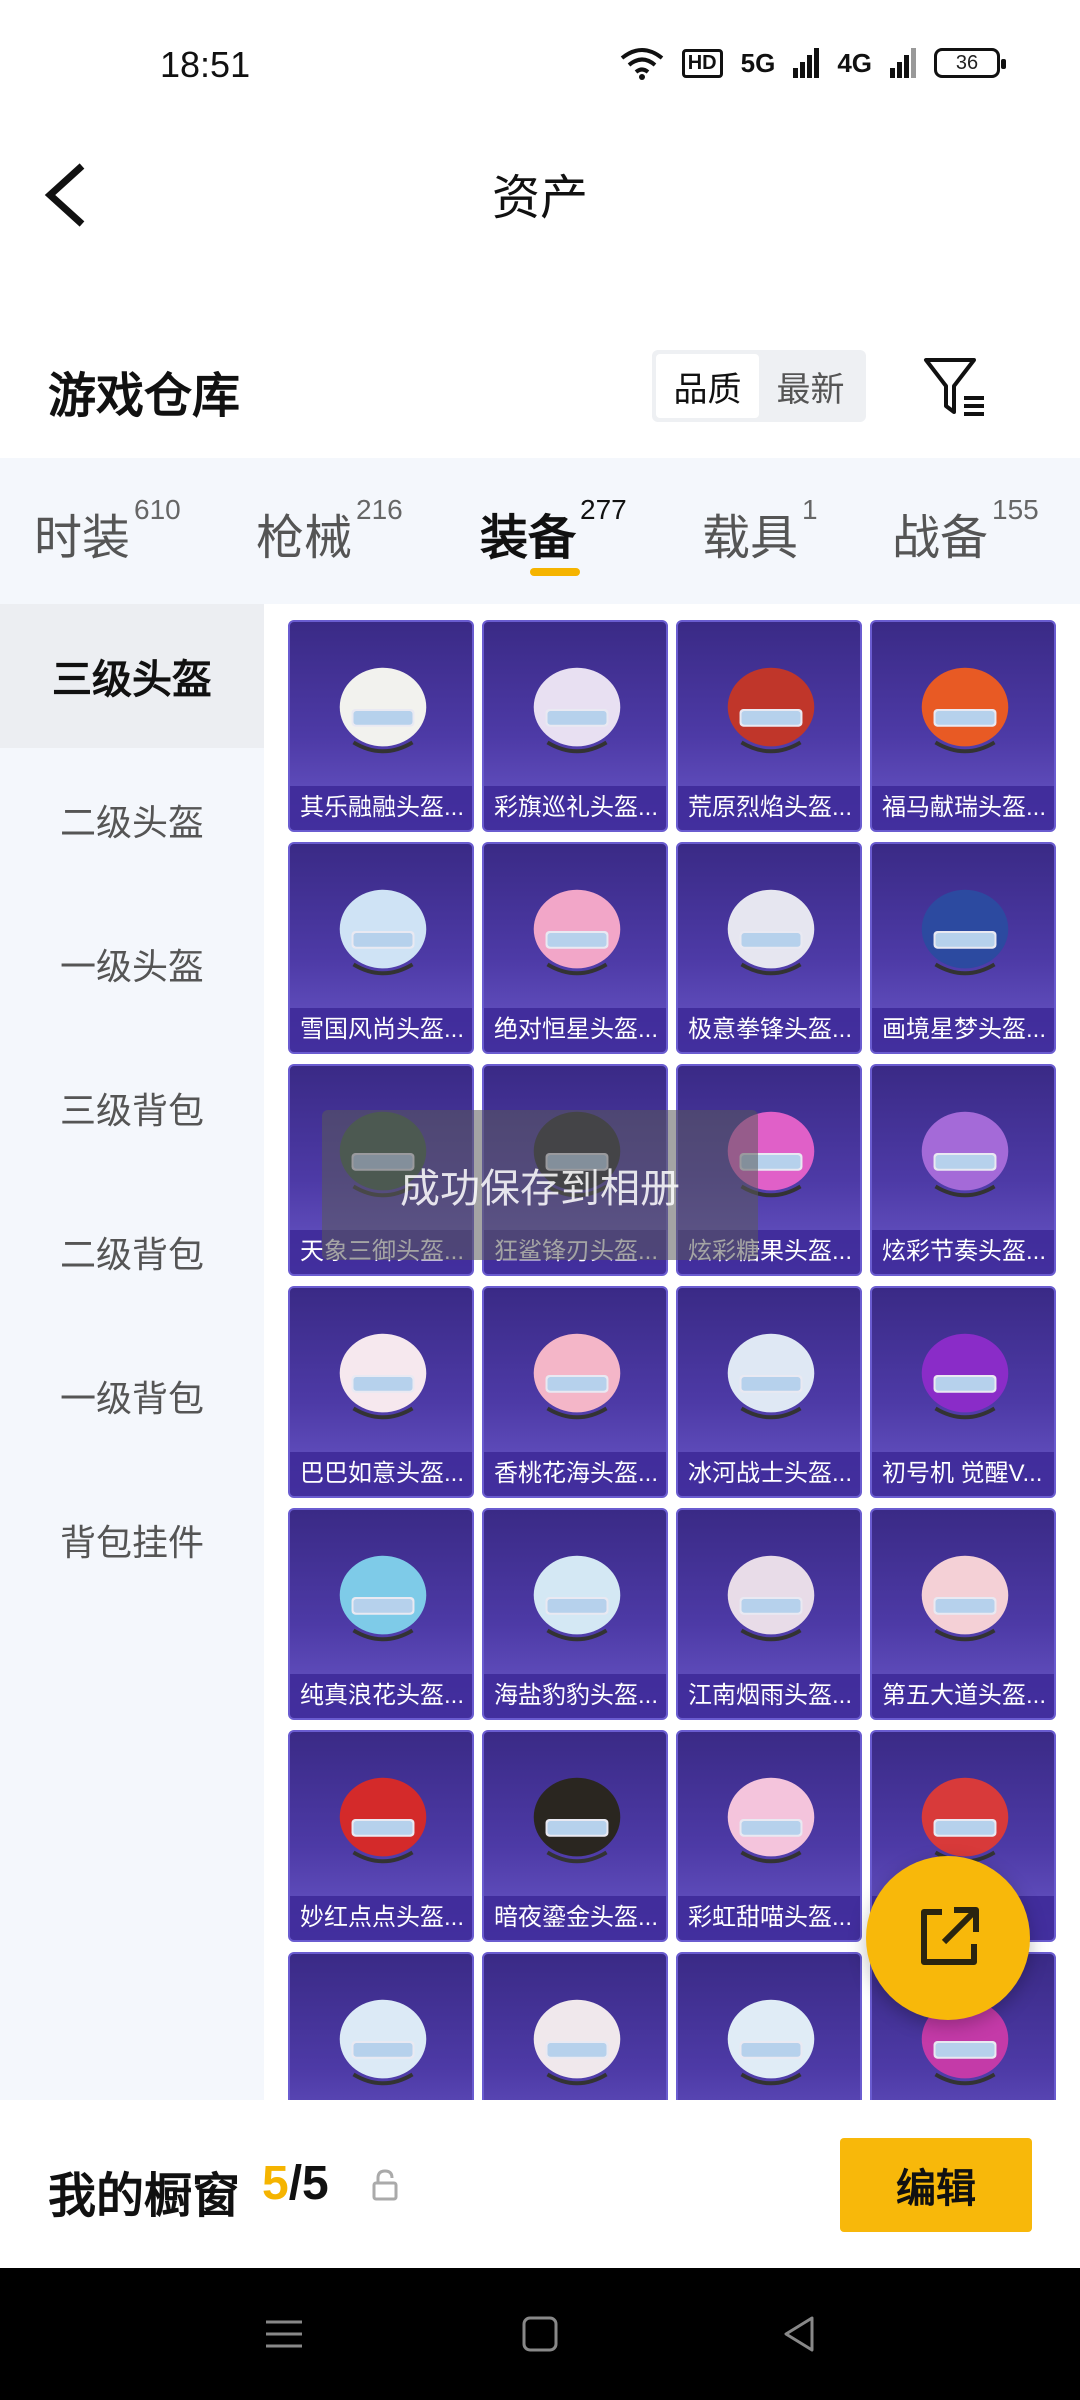  I want to click on tab-fashion: 时装610, so click(107, 531).